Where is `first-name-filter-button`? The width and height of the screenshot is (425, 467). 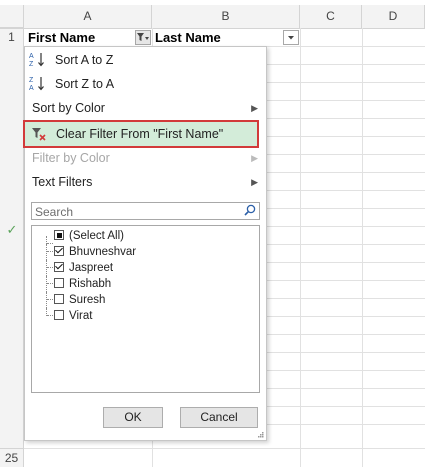
first-name-filter-button is located at coordinates (143, 37).